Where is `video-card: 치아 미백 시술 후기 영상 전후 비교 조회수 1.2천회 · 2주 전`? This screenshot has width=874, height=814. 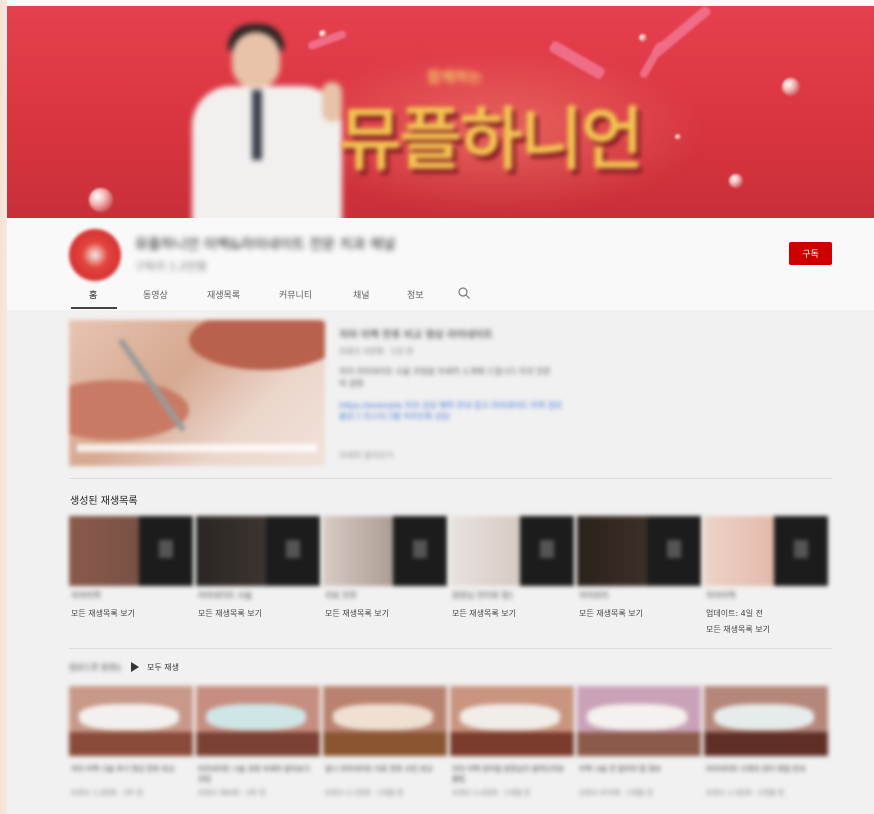
video-card: 치아 미백 시술 후기 영상 전후 비교 조회수 1.2천회 · 2주 전 is located at coordinates (132, 750).